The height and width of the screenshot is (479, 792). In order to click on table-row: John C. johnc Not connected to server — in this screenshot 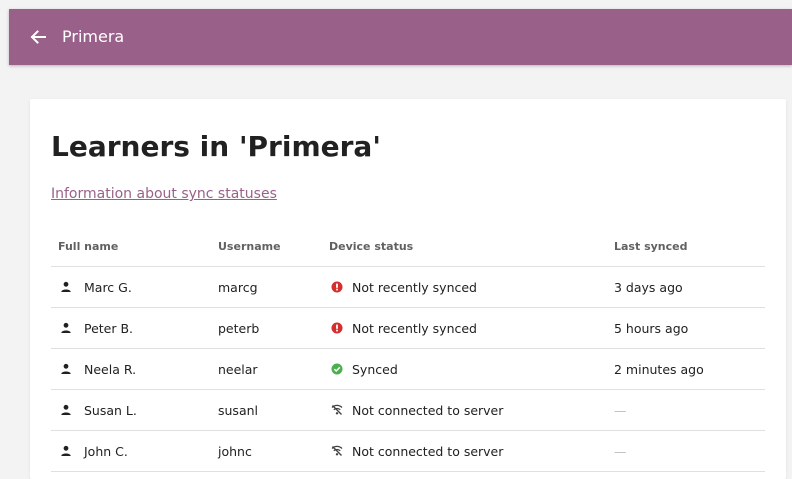, I will do `click(408, 451)`.